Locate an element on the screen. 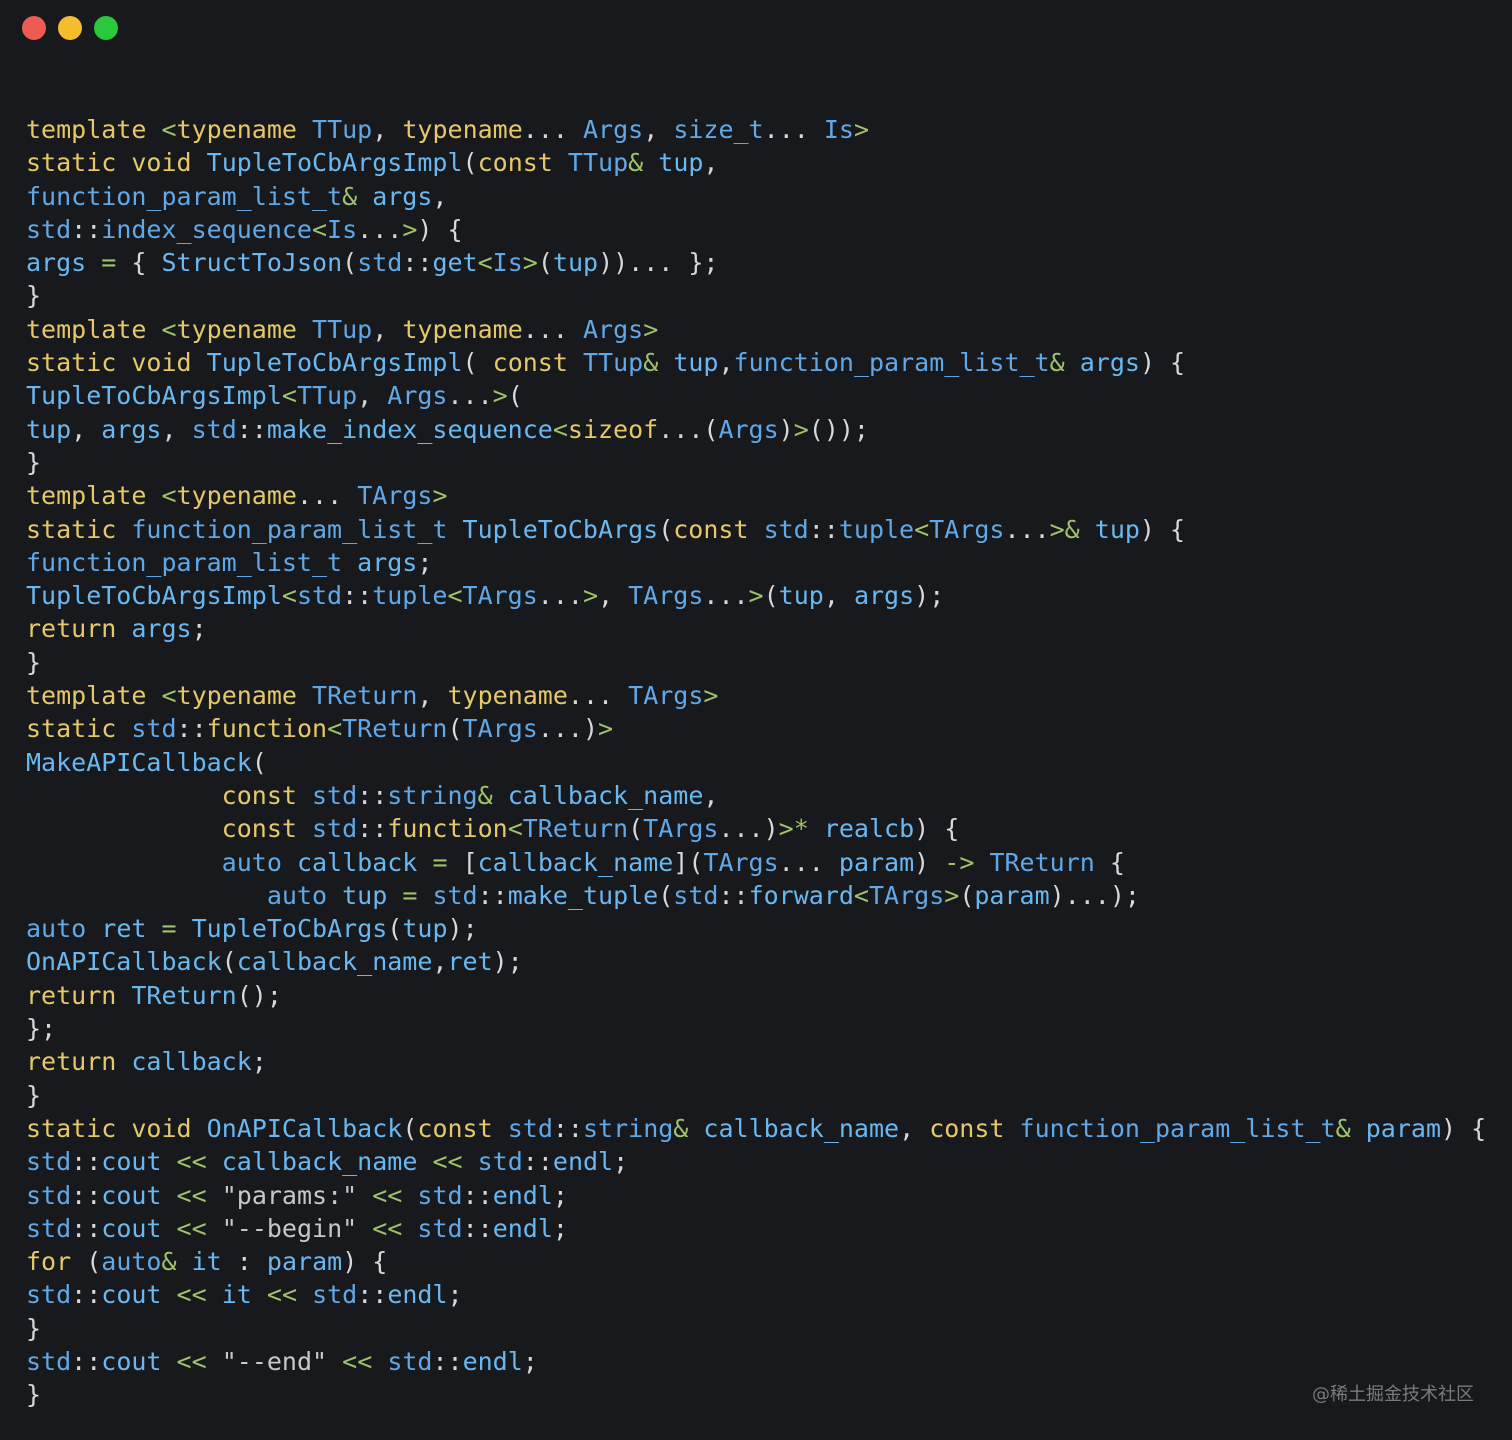  window-controls is located at coordinates (70, 28).